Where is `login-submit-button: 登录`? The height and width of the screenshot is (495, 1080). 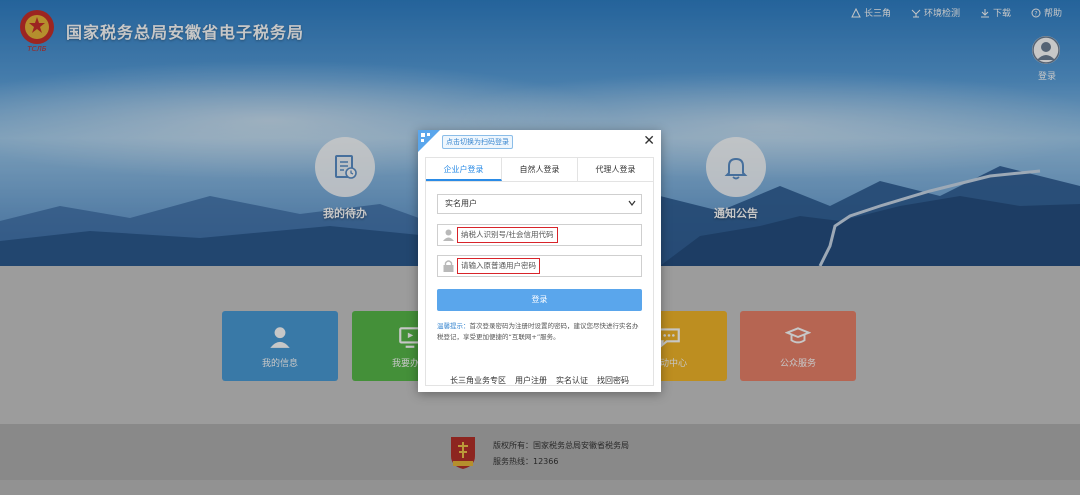 login-submit-button: 登录 is located at coordinates (539, 300).